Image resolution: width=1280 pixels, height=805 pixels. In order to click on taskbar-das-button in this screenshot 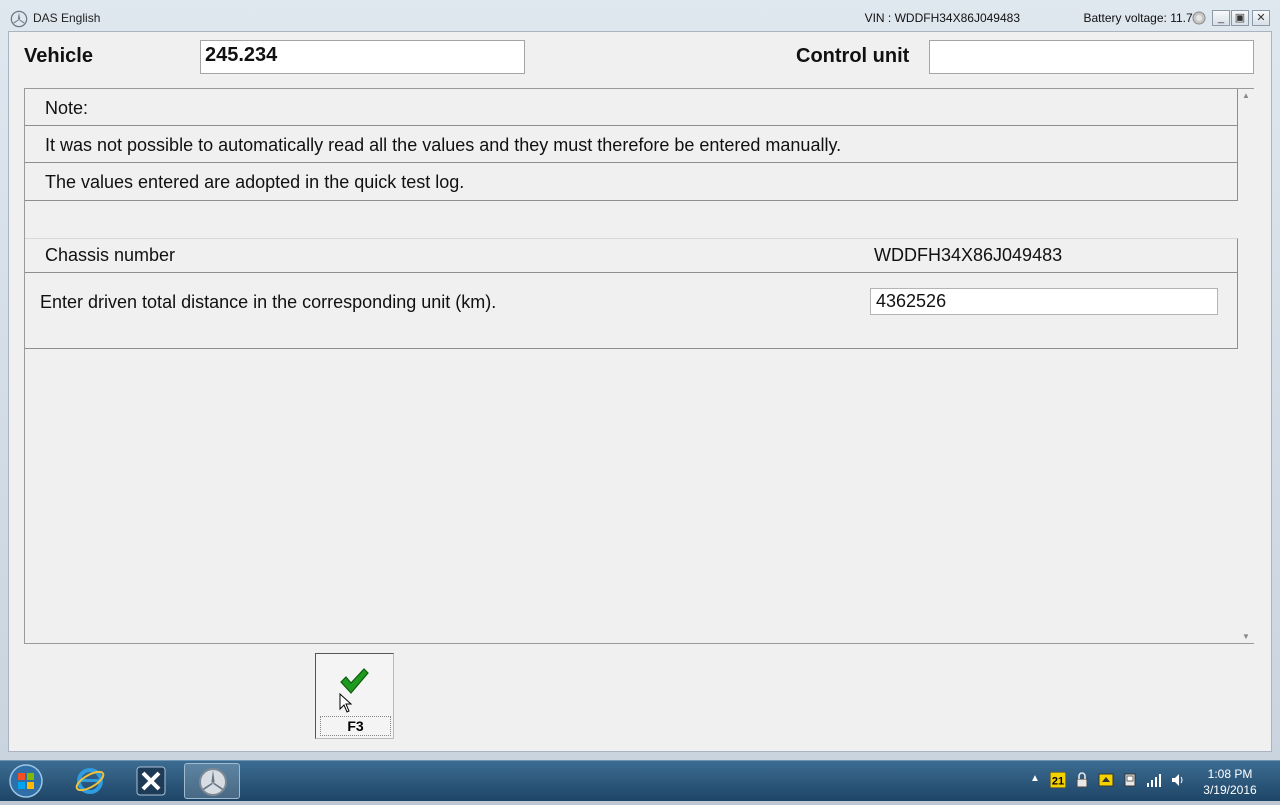, I will do `click(212, 781)`.